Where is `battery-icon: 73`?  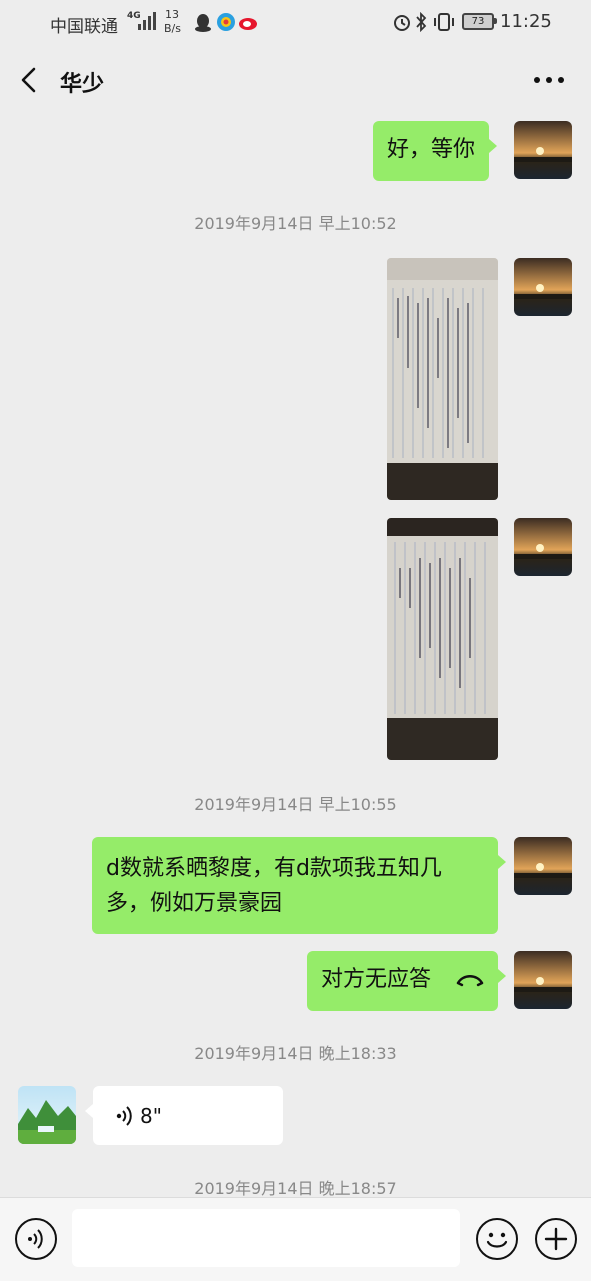 battery-icon: 73 is located at coordinates (478, 21).